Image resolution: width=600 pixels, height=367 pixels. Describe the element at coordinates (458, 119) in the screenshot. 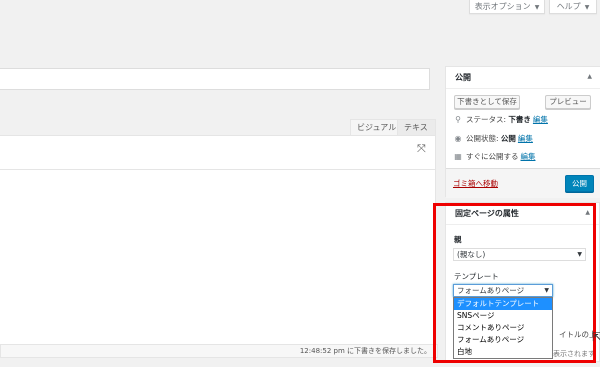

I see `pin-icon: ⚲` at that location.